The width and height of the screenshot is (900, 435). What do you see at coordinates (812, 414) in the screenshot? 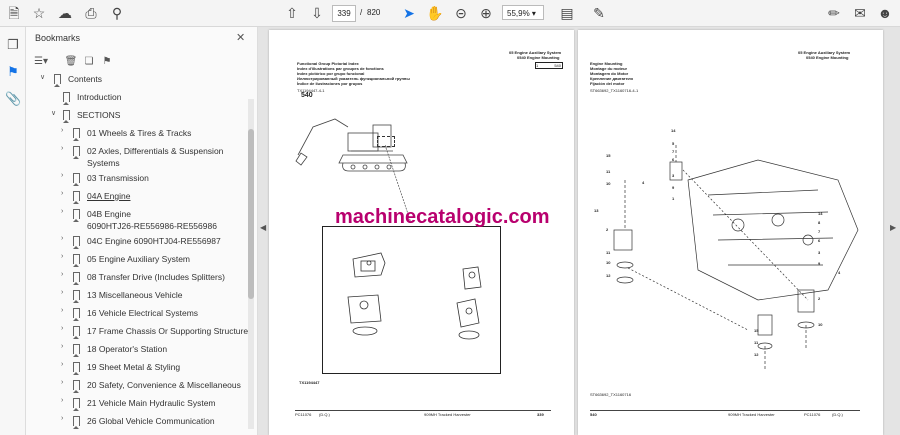
I see `footer-doc-number: PC11076` at bounding box center [812, 414].